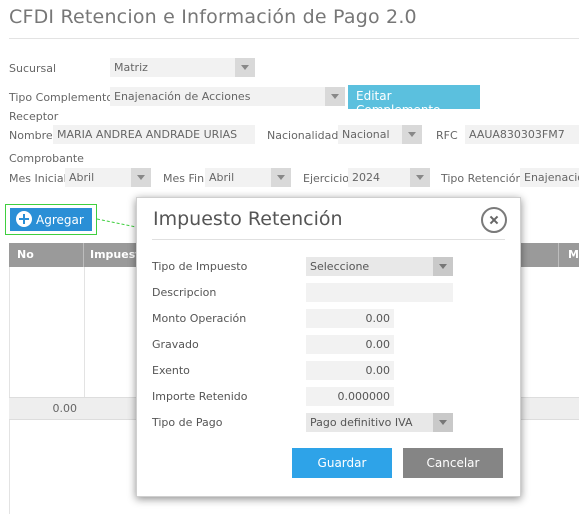 This screenshot has height=514, width=579. What do you see at coordinates (342, 463) in the screenshot?
I see `guardar-button: Guardar` at bounding box center [342, 463].